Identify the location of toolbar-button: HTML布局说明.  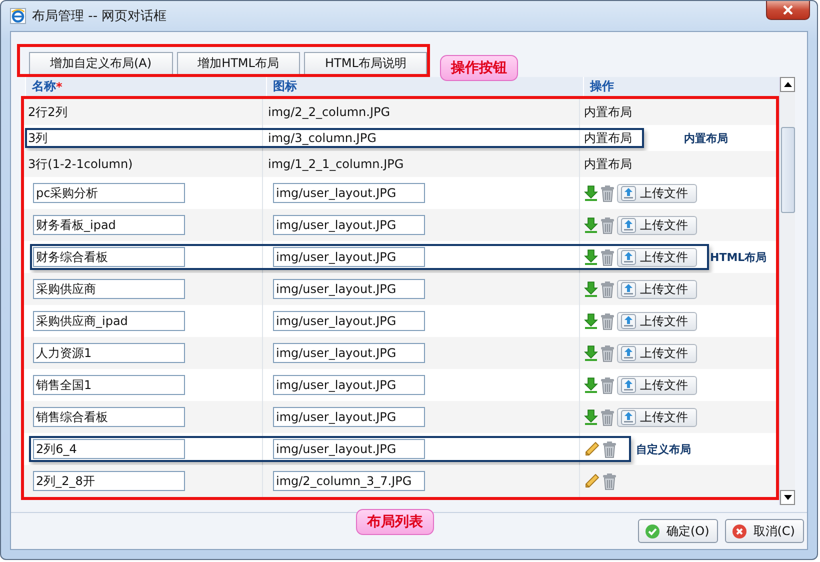
(366, 63).